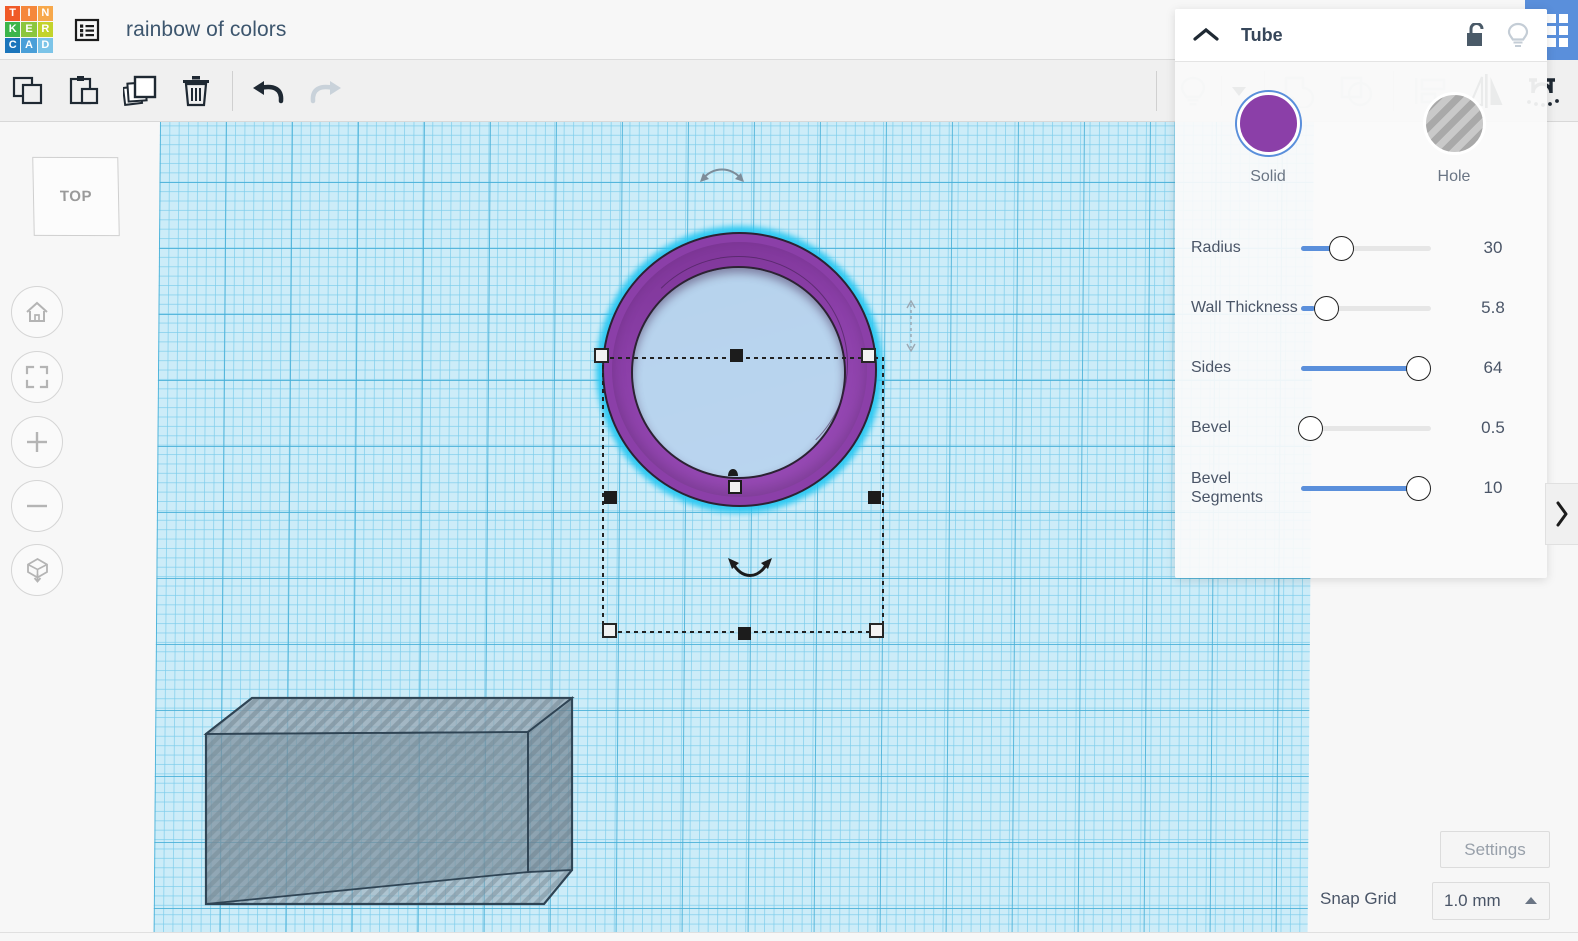  Describe the element at coordinates (1418, 488) in the screenshot. I see `slider-knob-bevel-segments` at that location.